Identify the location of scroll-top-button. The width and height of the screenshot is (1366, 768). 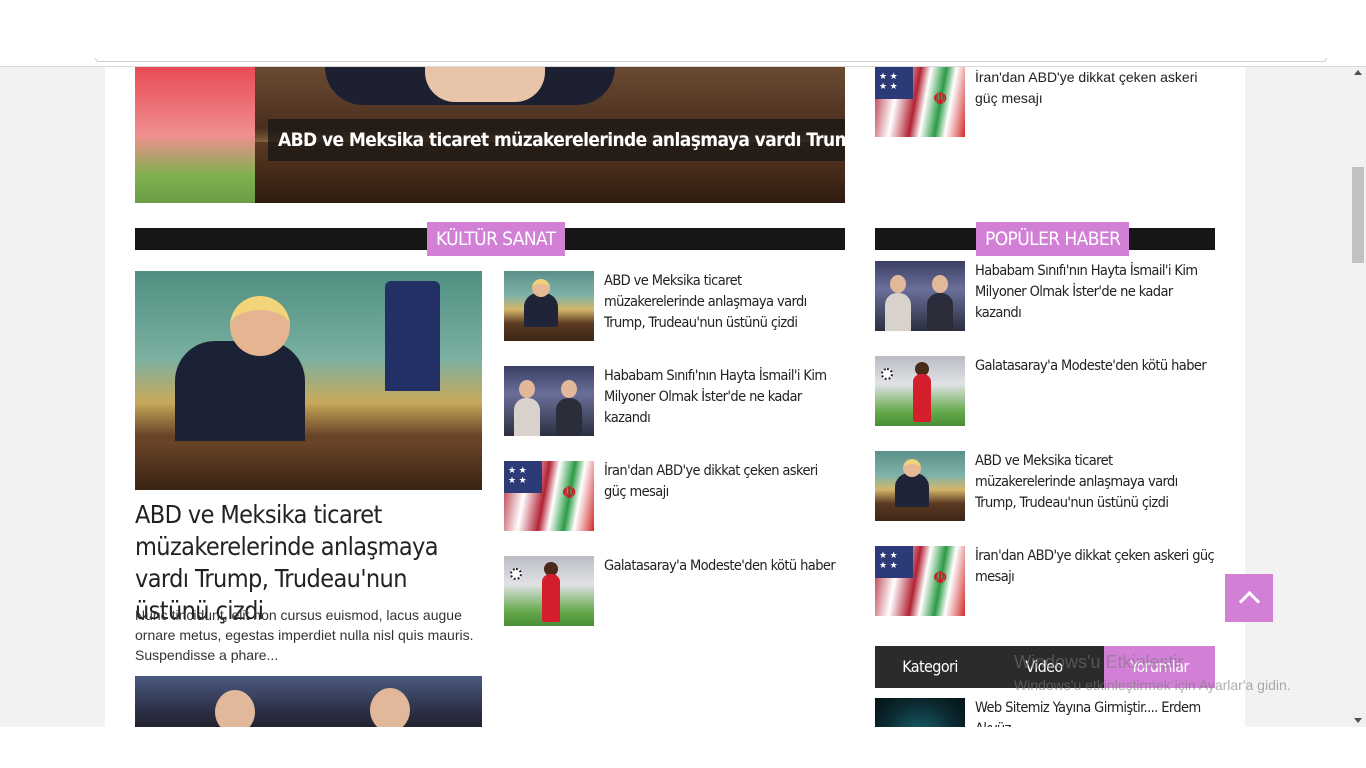
(1249, 598).